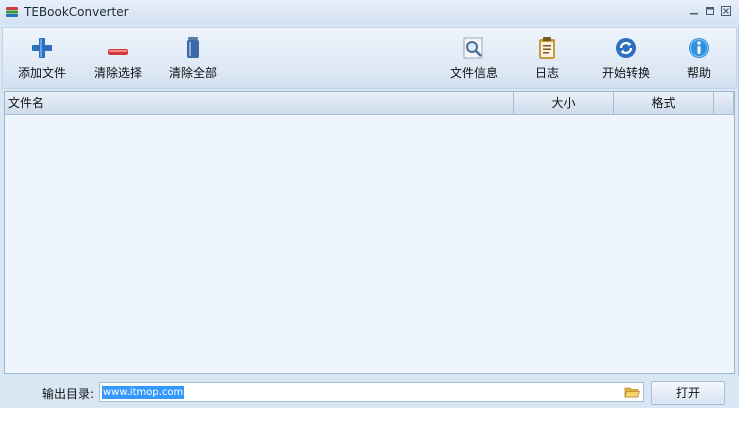  Describe the element at coordinates (76, 12) in the screenshot. I see `window-title: TEBookConverter` at that location.